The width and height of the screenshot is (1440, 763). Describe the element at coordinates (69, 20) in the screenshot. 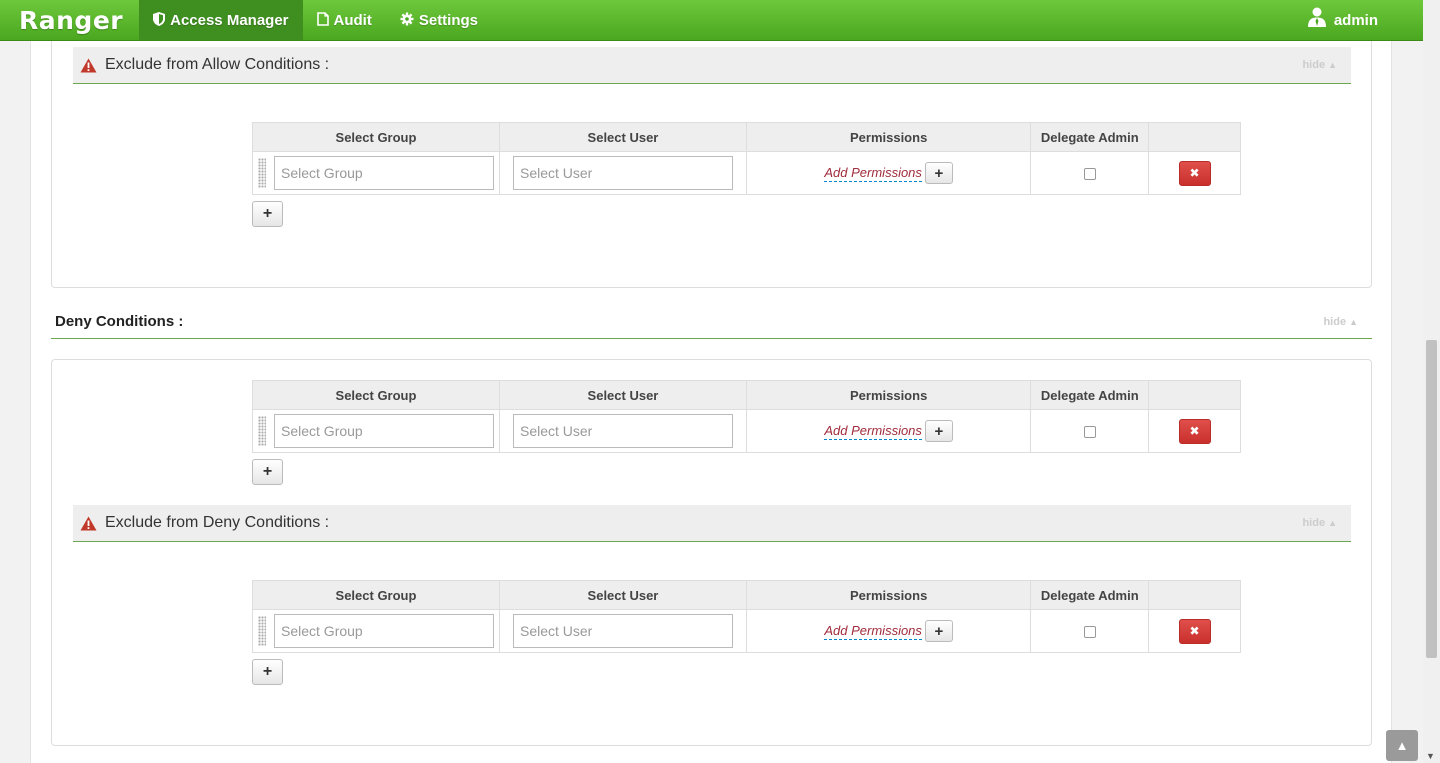

I see `brand-logo: Ranger` at that location.